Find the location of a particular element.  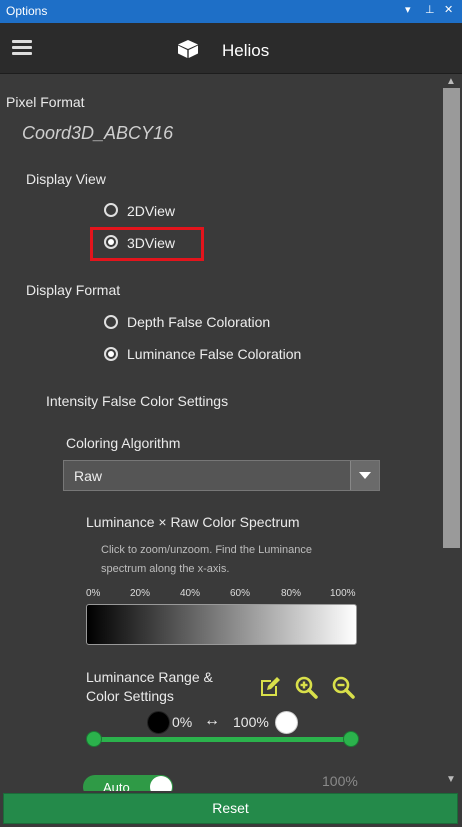

scrollbar: ▲ ▼ is located at coordinates (451, 432).